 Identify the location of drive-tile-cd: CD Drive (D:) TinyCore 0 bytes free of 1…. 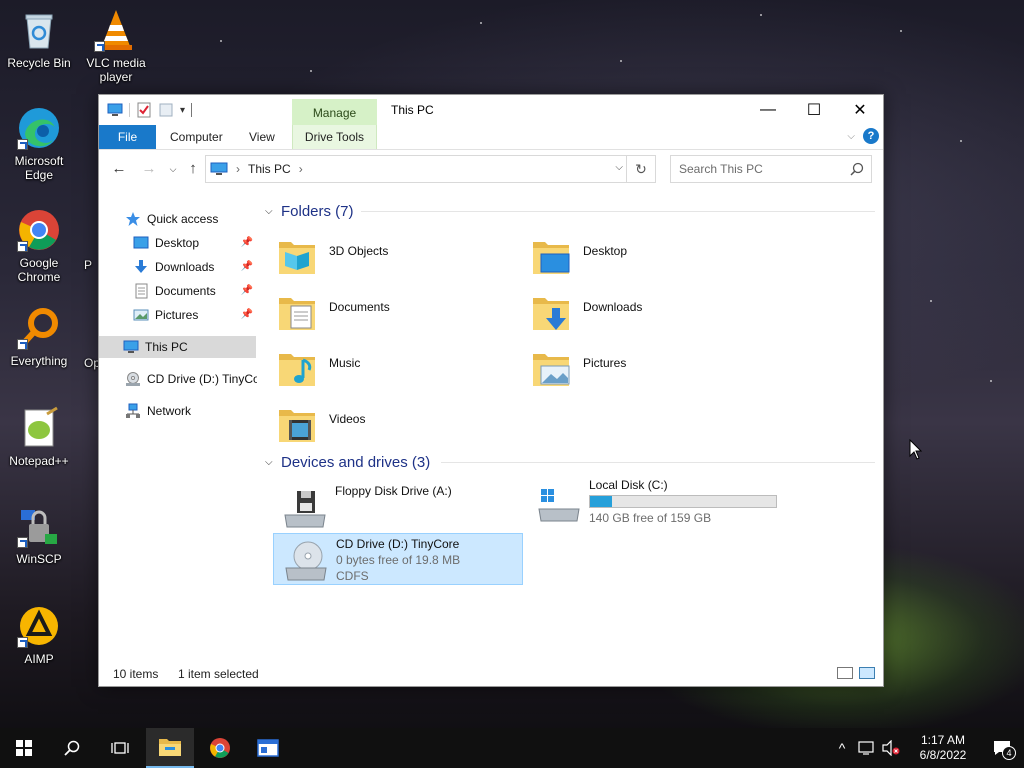
(398, 559).